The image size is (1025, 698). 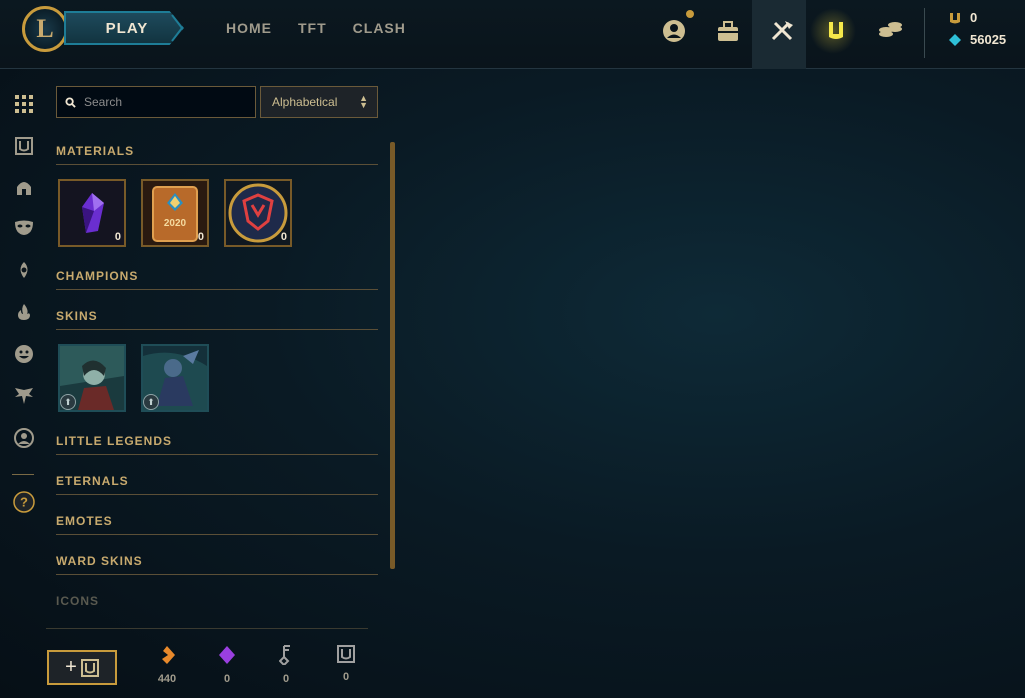 What do you see at coordinates (217, 564) in the screenshot?
I see `section-ward-skins: WARD SKINS` at bounding box center [217, 564].